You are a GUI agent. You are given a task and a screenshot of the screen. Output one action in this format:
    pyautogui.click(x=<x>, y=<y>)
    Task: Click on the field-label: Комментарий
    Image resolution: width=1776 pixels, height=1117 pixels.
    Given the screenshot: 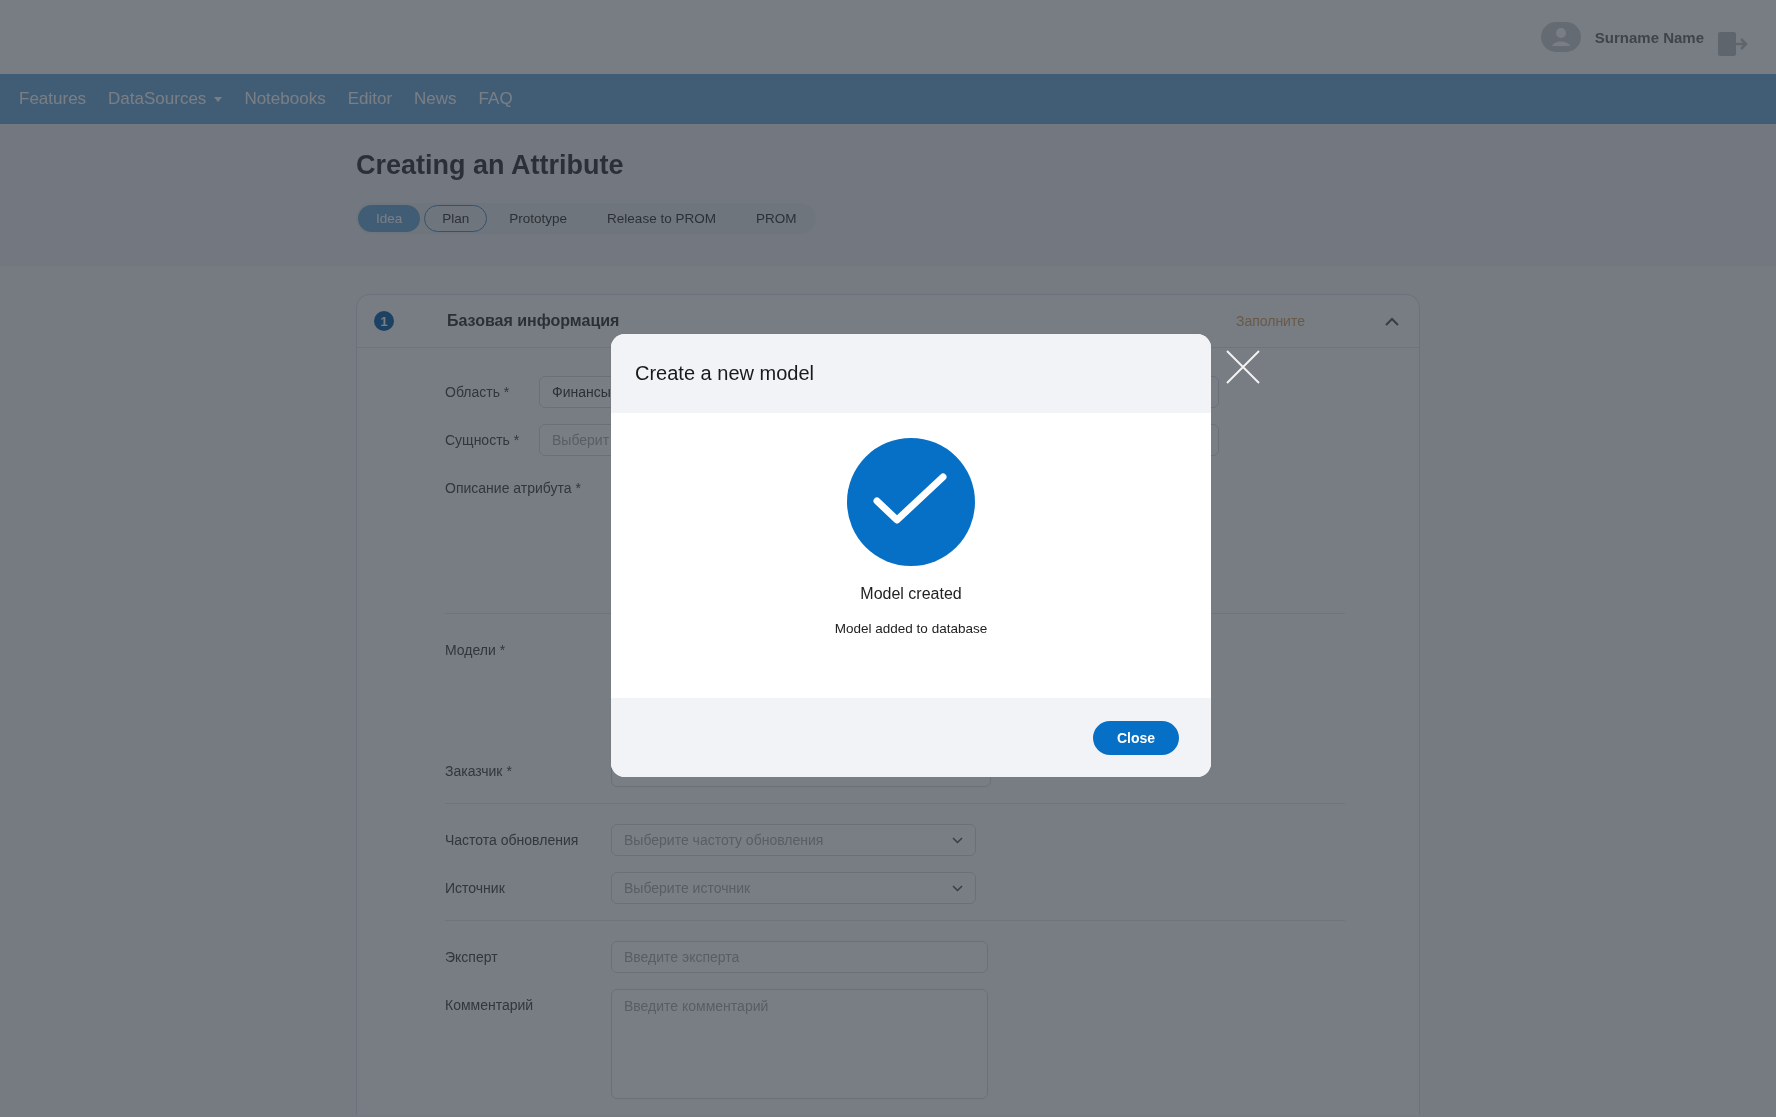 What is the action you would take?
    pyautogui.click(x=490, y=1004)
    